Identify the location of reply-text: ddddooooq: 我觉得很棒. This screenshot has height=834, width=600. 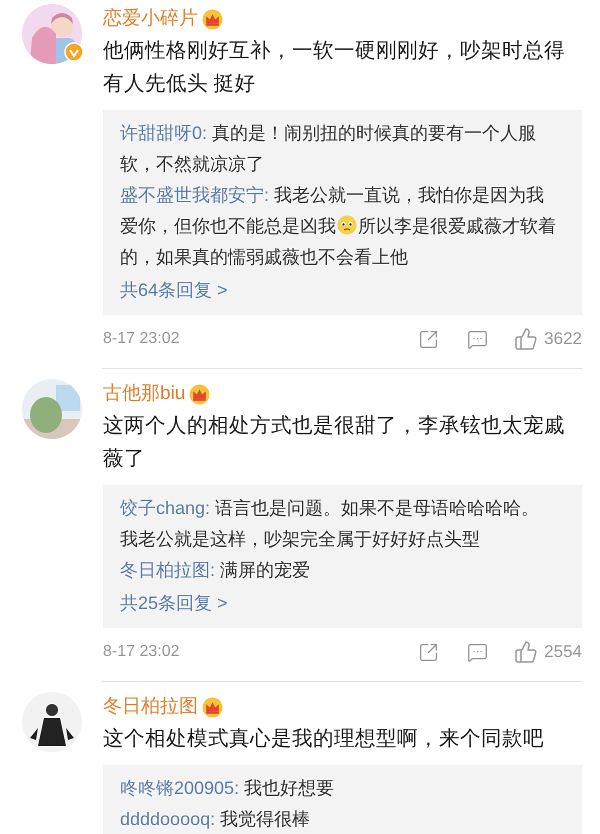
(216, 819).